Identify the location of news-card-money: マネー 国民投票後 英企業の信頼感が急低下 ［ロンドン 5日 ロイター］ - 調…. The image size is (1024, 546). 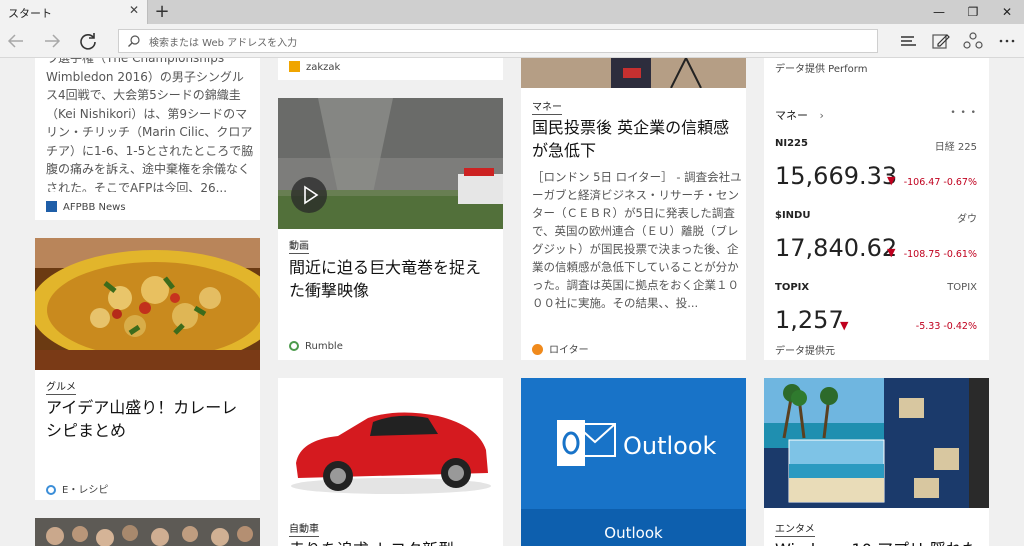
(633, 209).